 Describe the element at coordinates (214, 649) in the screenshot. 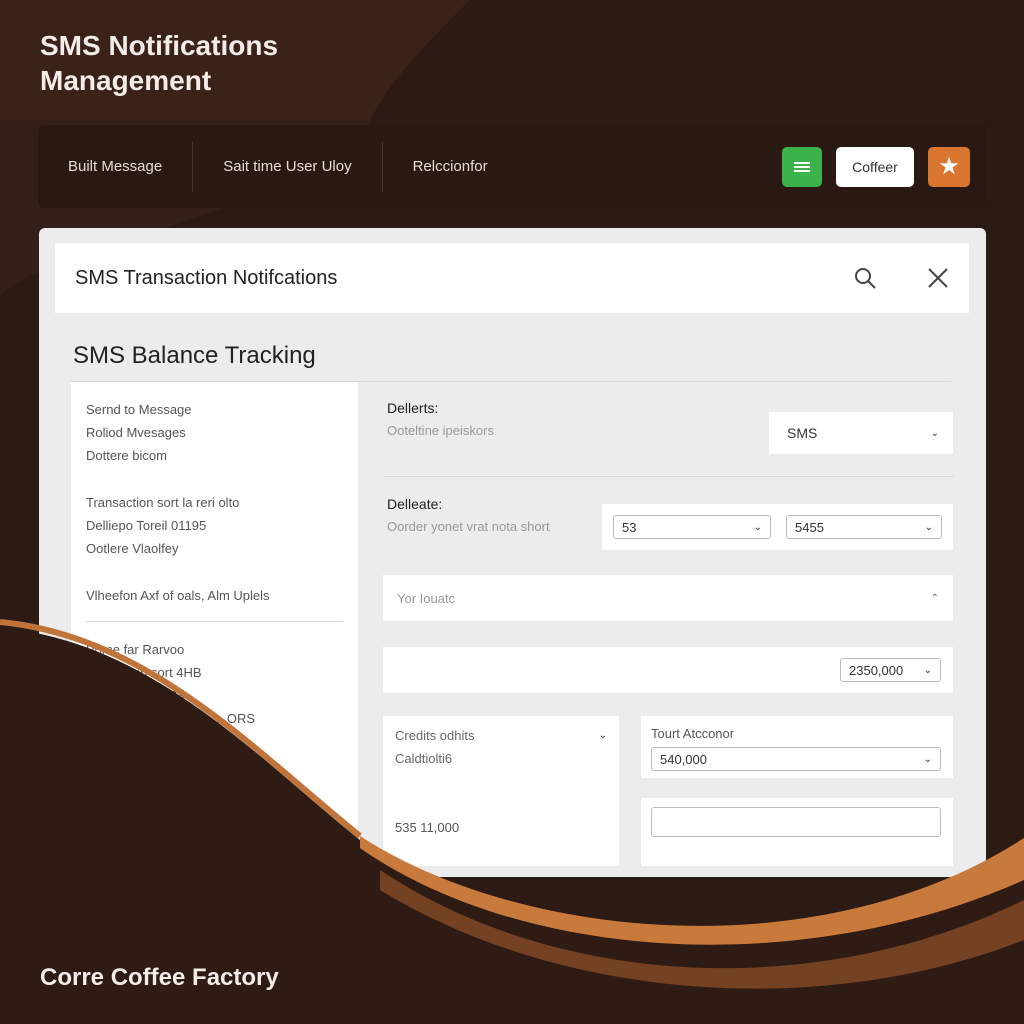

I see `list-item: Pome far Rarvoo` at that location.